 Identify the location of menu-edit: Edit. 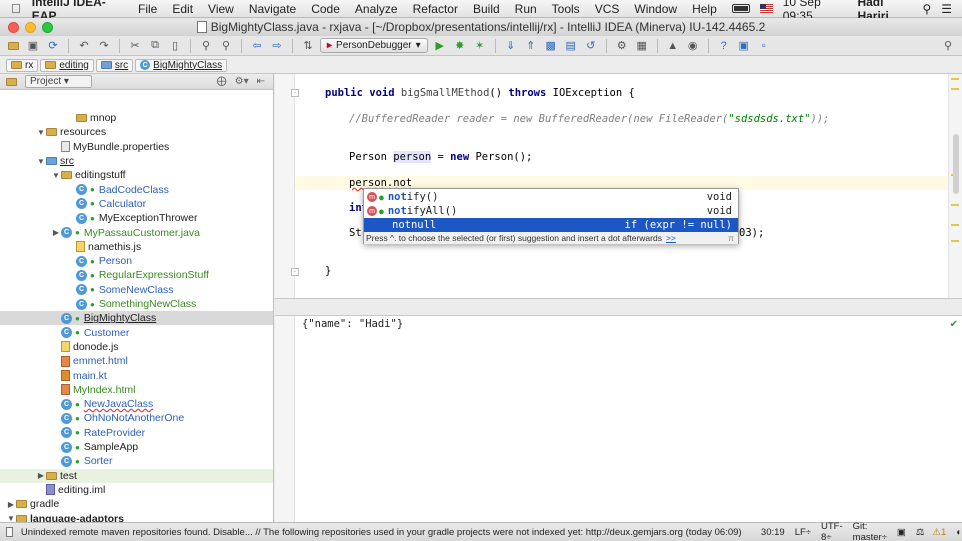
(182, 9).